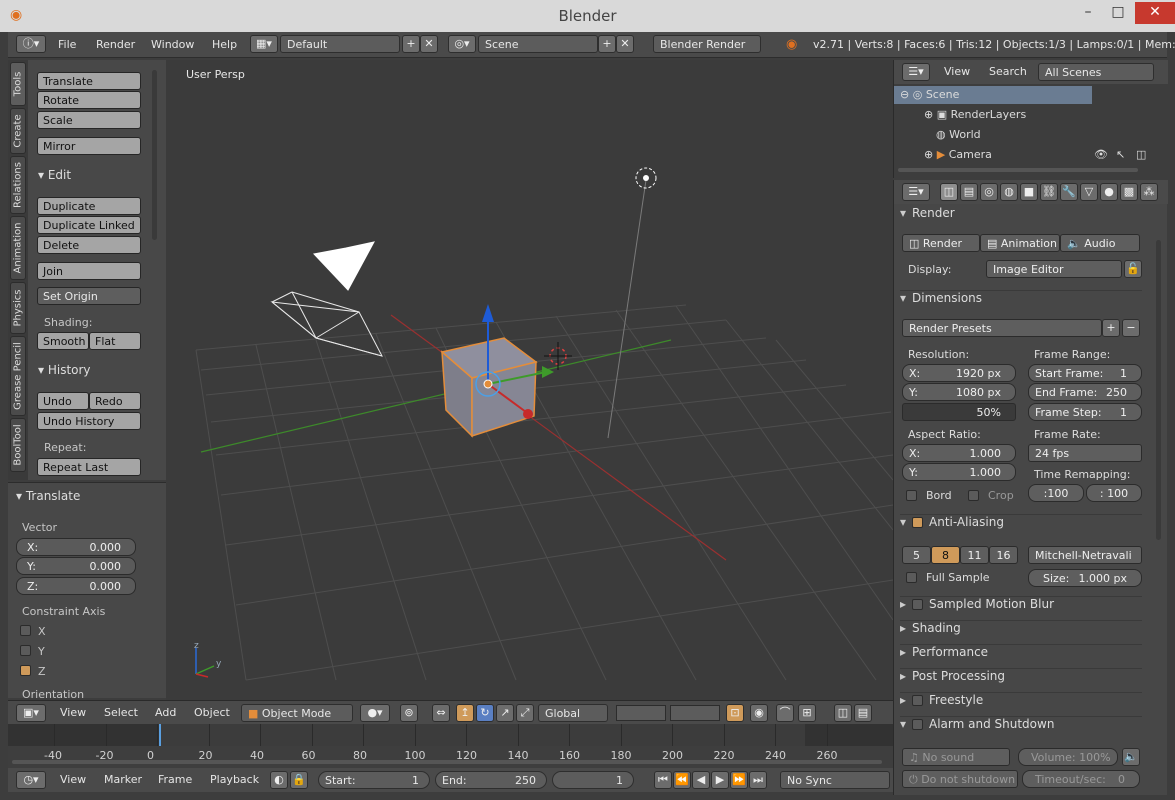 The width and height of the screenshot is (1175, 800). Describe the element at coordinates (31, 780) in the screenshot. I see `timeline-editor-icon: ◷▾` at that location.